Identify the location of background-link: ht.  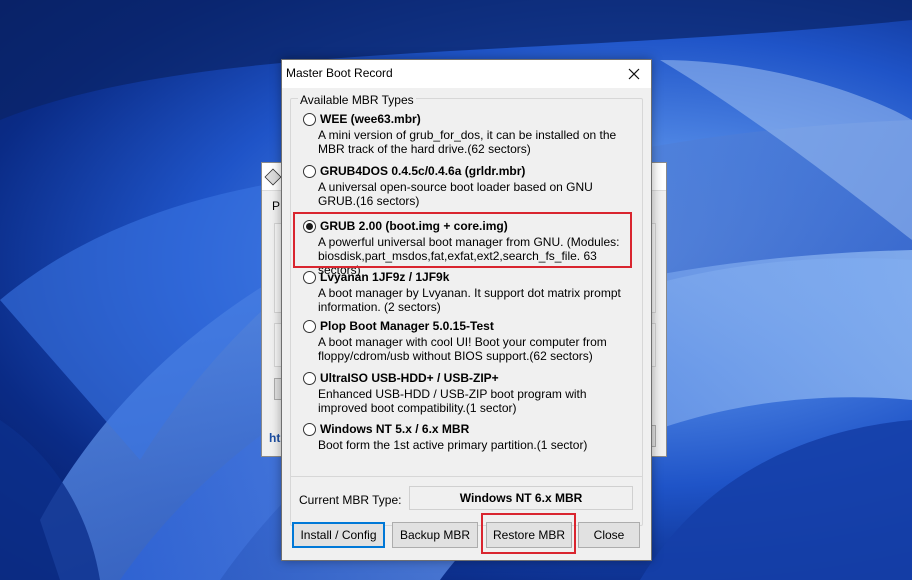
(274, 438).